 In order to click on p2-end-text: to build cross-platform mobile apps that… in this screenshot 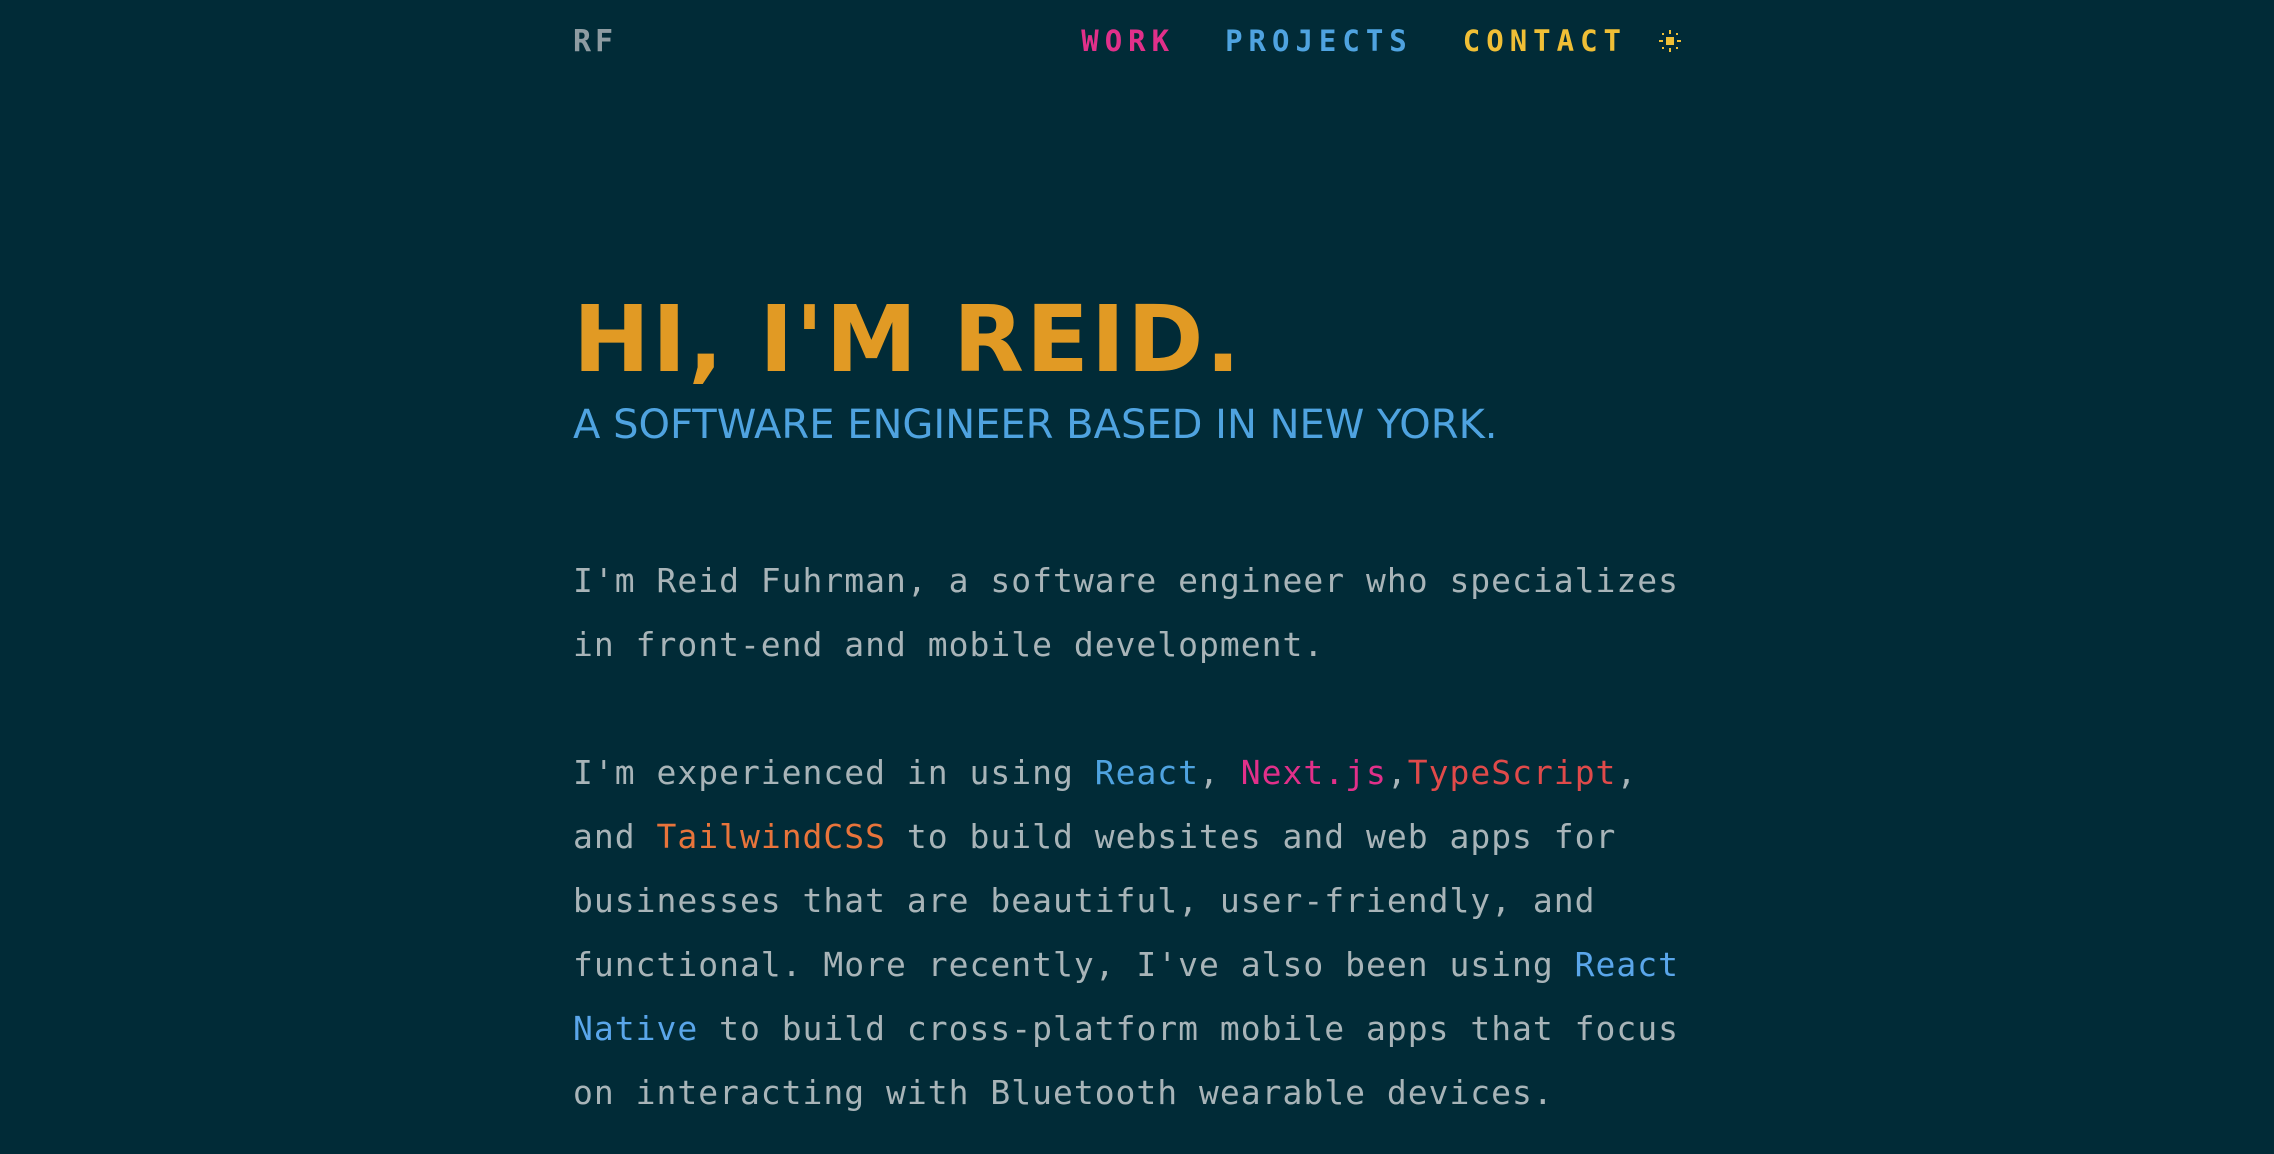, I will do `click(1126, 1060)`.